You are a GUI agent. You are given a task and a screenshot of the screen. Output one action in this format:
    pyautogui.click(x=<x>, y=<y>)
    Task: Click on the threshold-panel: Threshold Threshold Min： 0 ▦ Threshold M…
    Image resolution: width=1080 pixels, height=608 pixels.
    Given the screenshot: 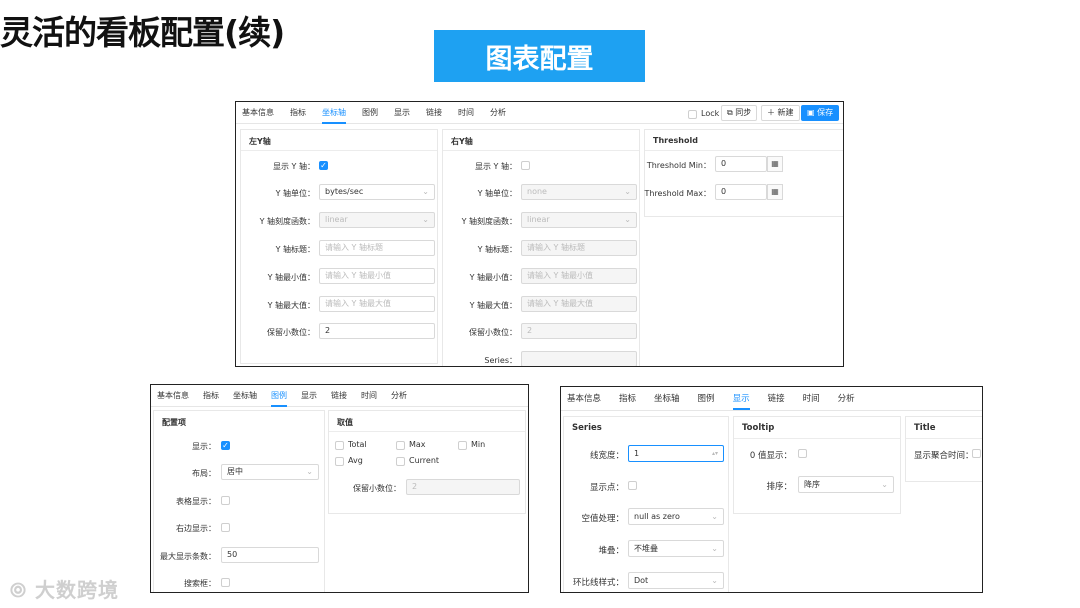 What is the action you would take?
    pyautogui.click(x=743, y=173)
    